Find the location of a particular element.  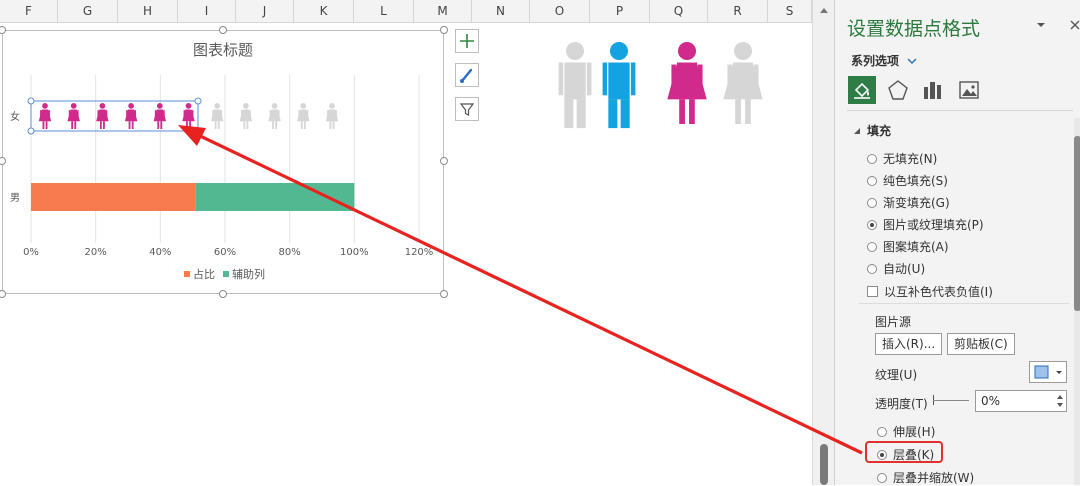

effects-pentagon-icon is located at coordinates (898, 90).